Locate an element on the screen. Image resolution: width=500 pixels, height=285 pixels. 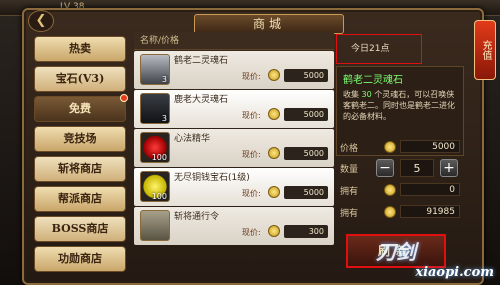
list-item: 斩将通行令 现价: 300 is located at coordinates (234, 226).